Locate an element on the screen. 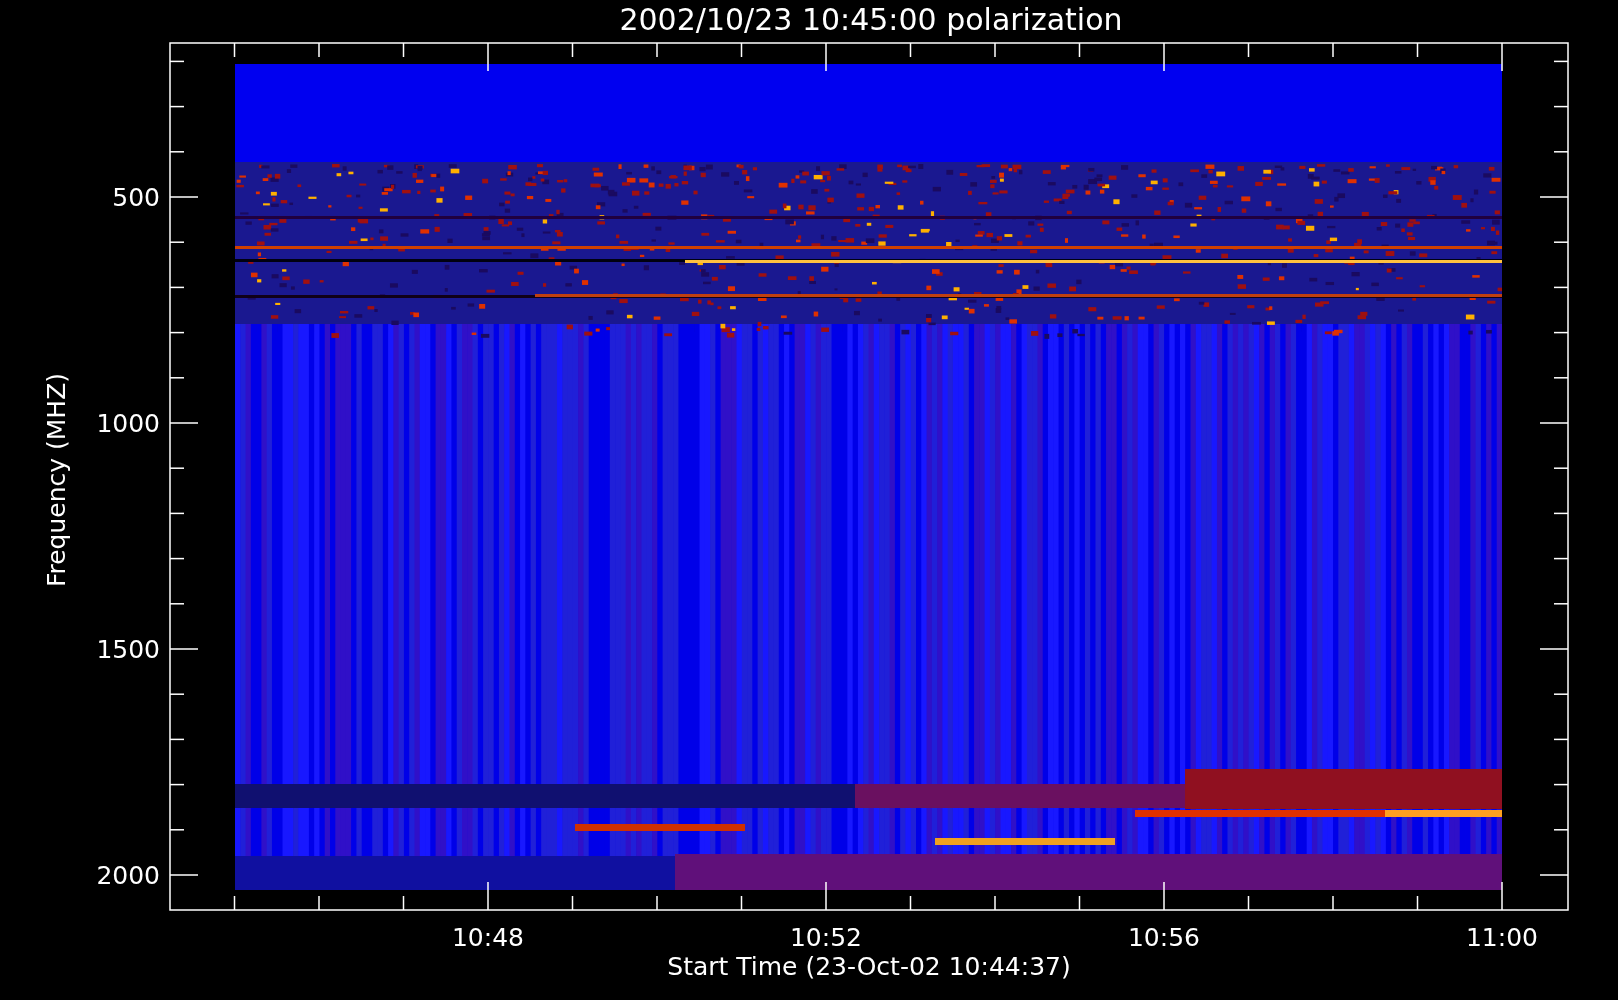 The height and width of the screenshot is (1000, 1618). y-axis-label: Frequency (MHZ) is located at coordinates (56, 480).